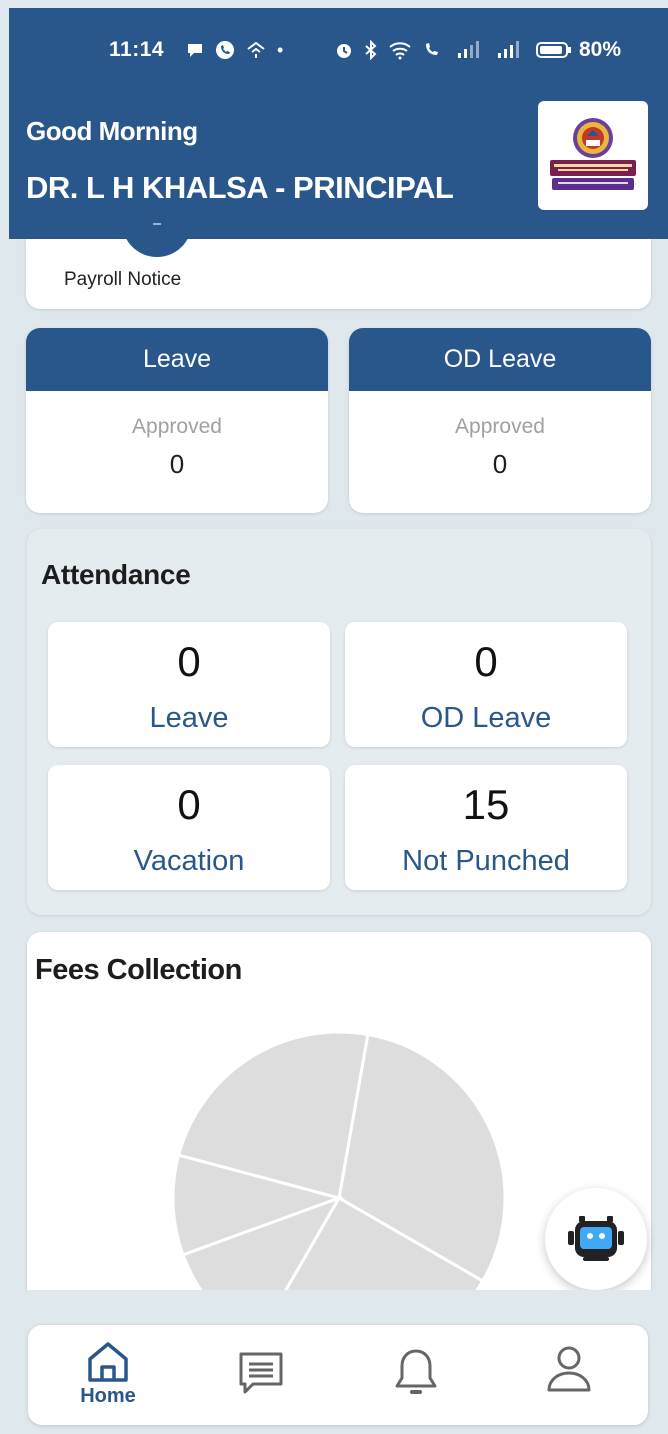 Image resolution: width=668 pixels, height=1434 pixels. What do you see at coordinates (400, 51) in the screenshot?
I see `wifi-icon` at bounding box center [400, 51].